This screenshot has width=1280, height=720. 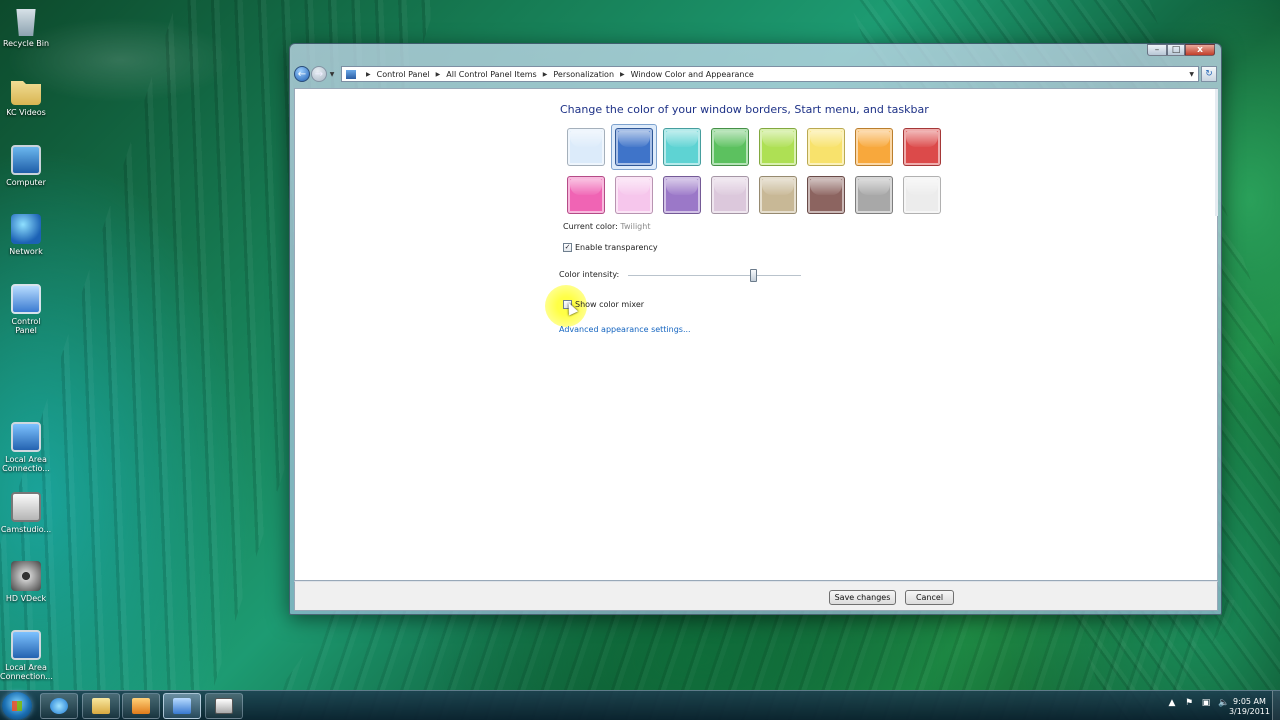 What do you see at coordinates (17, 706) in the screenshot?
I see `start-button` at bounding box center [17, 706].